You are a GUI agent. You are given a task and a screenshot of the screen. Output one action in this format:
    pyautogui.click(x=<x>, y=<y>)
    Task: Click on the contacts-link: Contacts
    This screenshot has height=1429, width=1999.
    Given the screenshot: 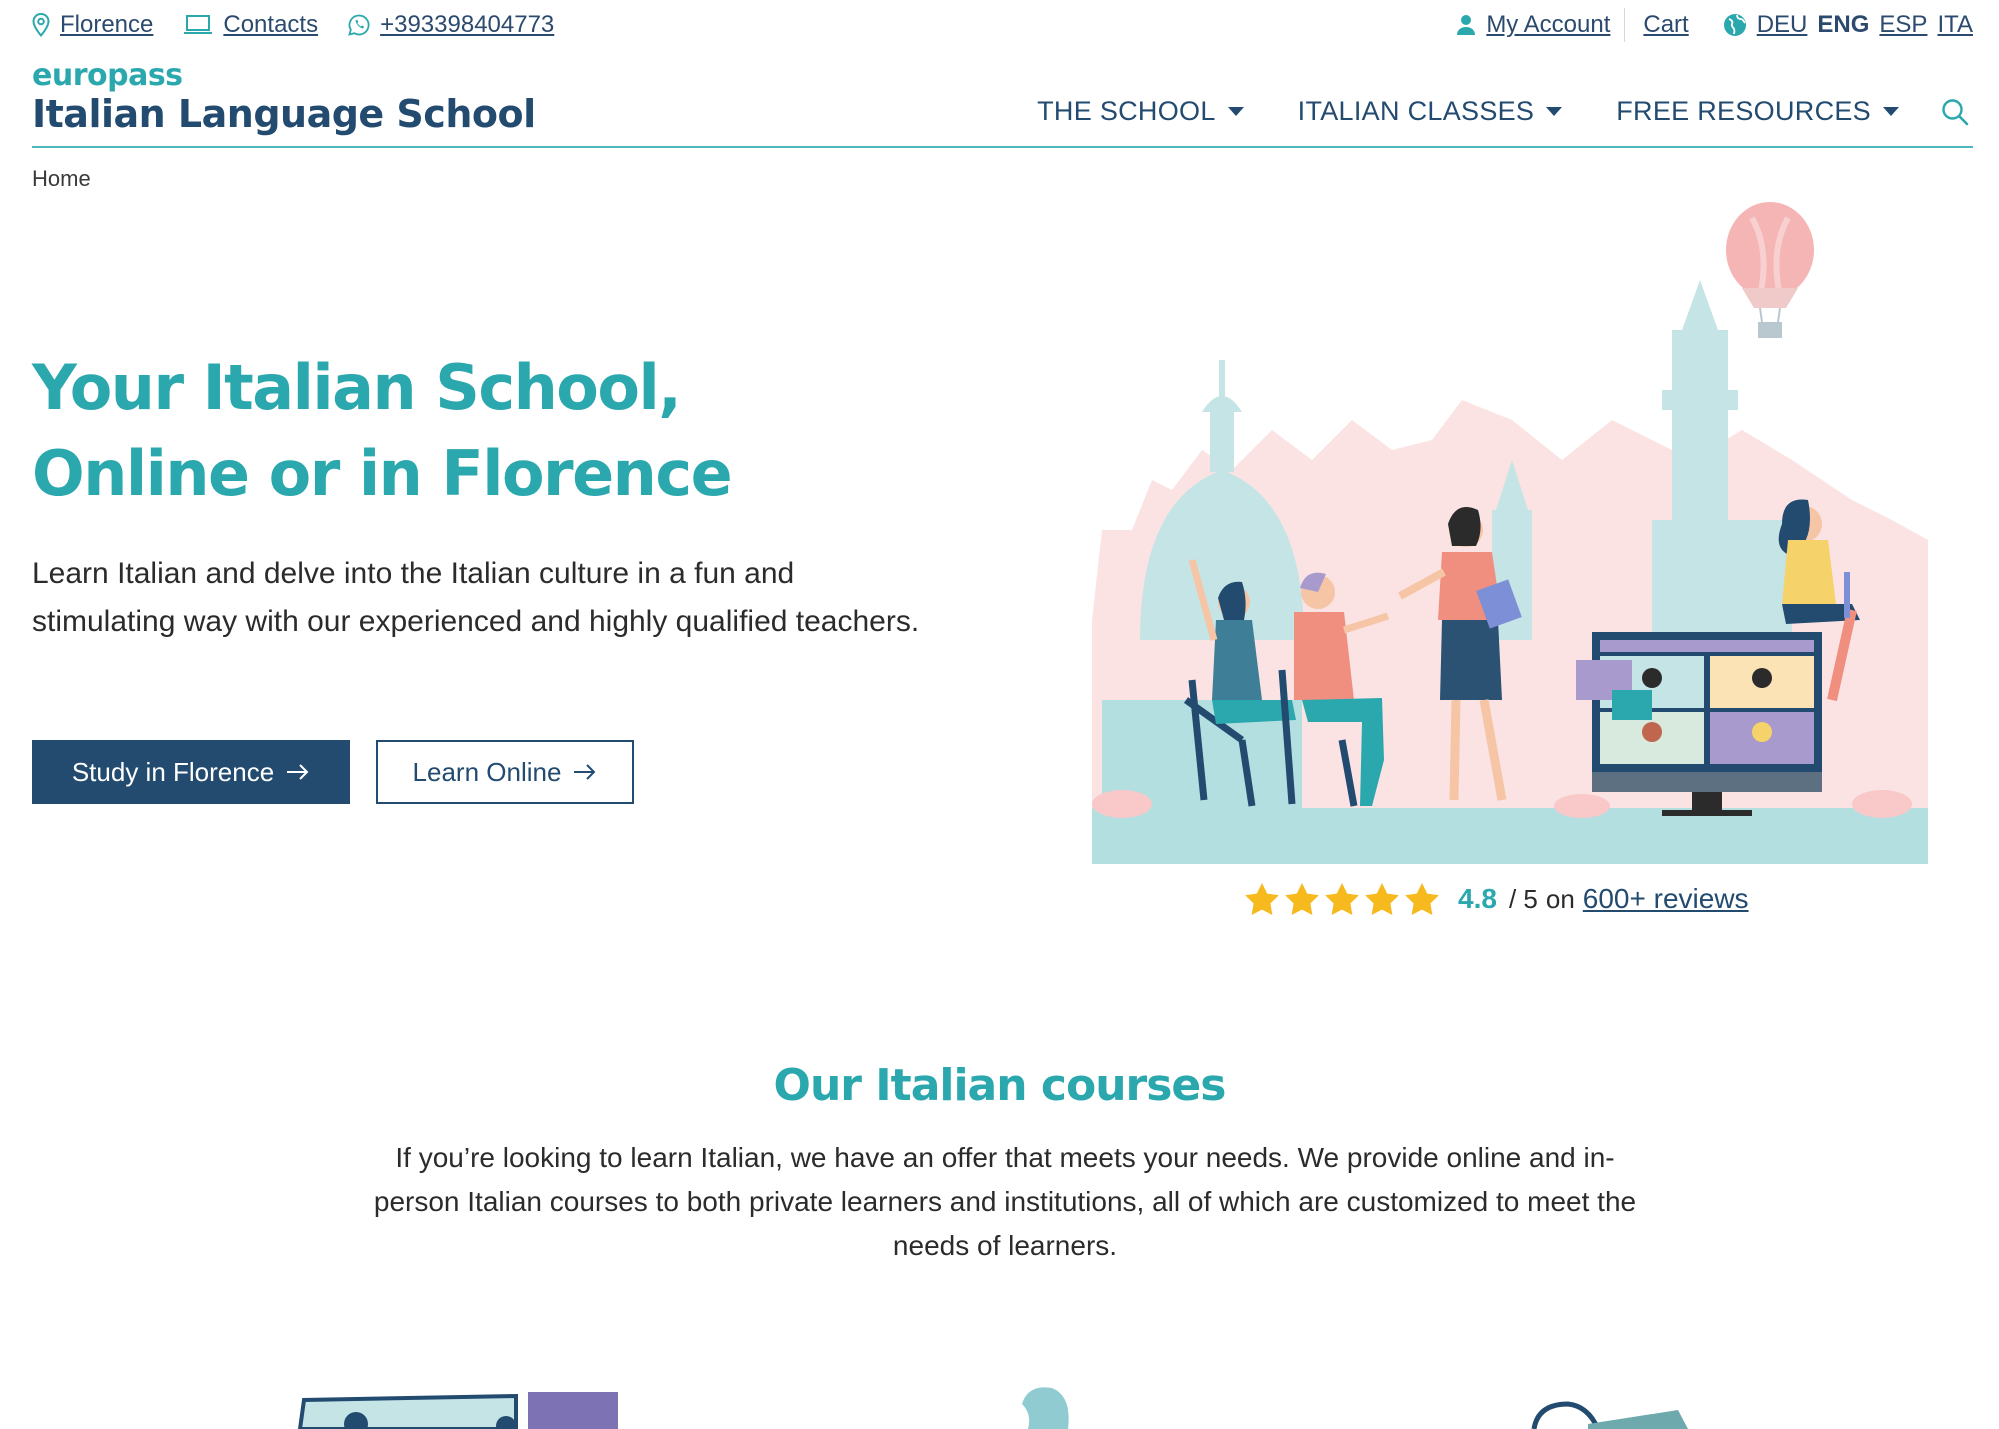 What is the action you would take?
    pyautogui.click(x=250, y=25)
    